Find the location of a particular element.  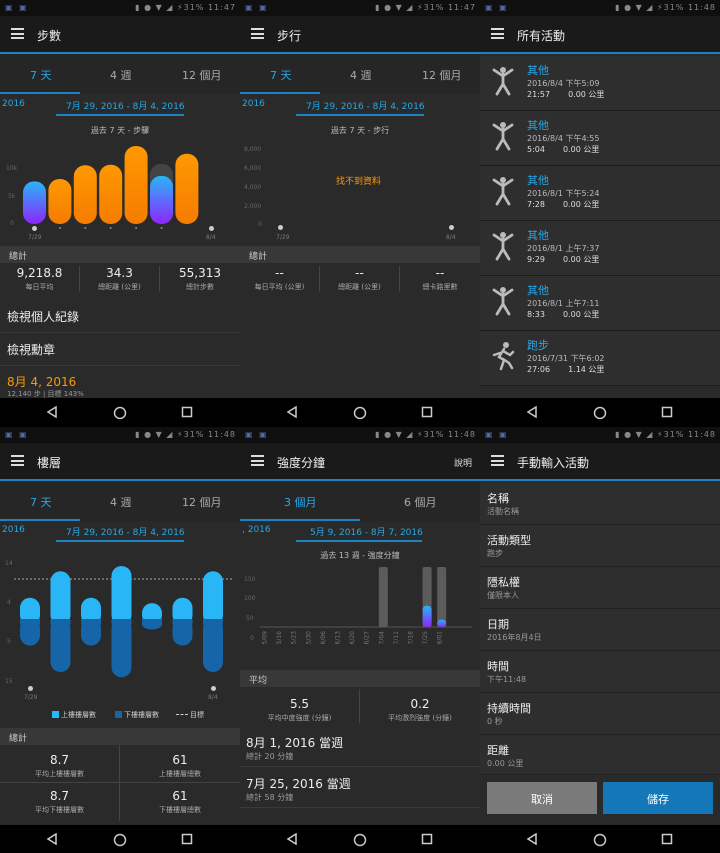

field-date: 日期 2016年8月4日 is located at coordinates (600, 630).